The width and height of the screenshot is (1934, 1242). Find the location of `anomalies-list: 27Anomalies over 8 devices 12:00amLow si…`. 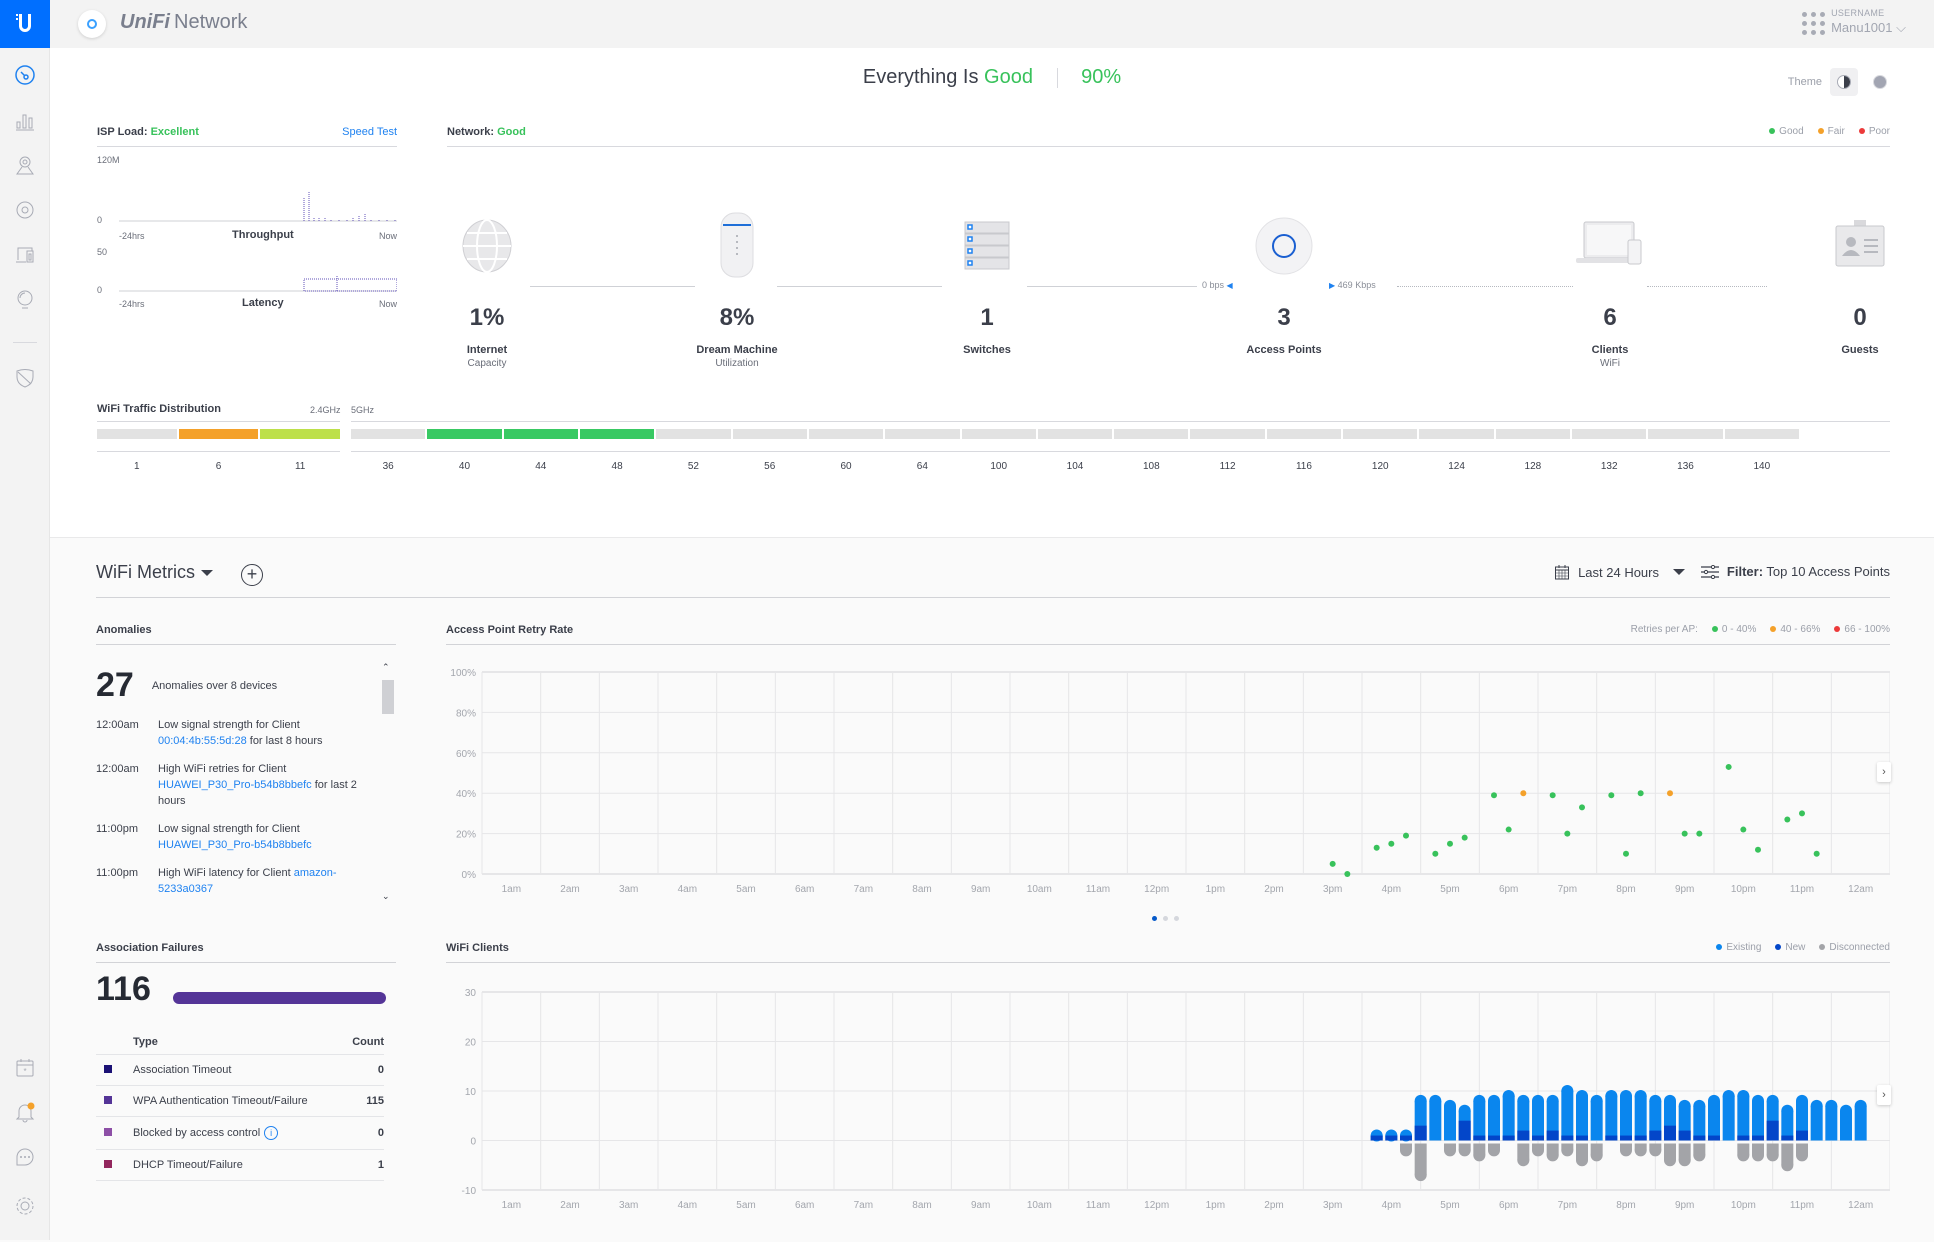

anomalies-list: 27Anomalies over 8 devices 12:00amLow si… is located at coordinates (246, 782).